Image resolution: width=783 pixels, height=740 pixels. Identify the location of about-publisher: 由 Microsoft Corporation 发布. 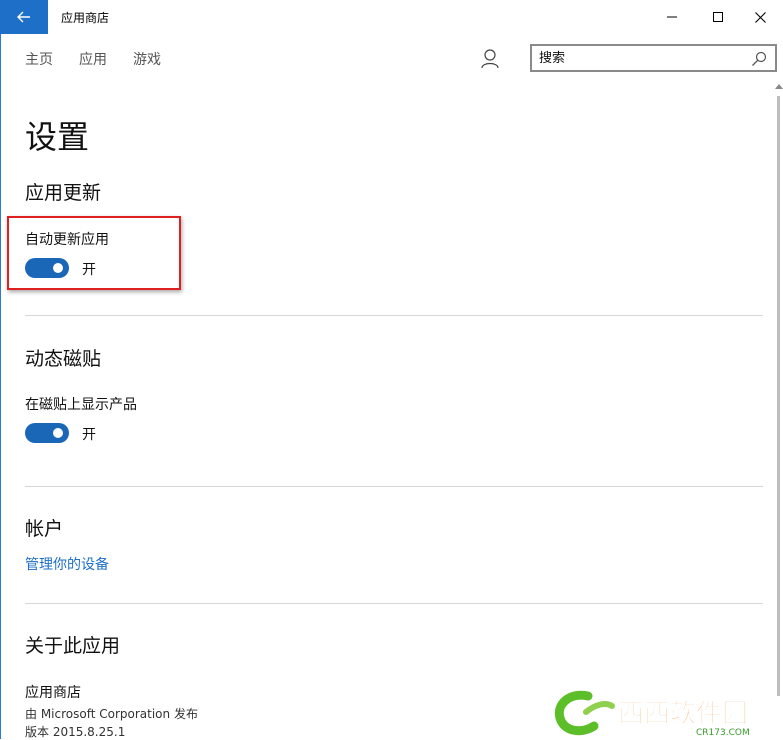
(111, 714).